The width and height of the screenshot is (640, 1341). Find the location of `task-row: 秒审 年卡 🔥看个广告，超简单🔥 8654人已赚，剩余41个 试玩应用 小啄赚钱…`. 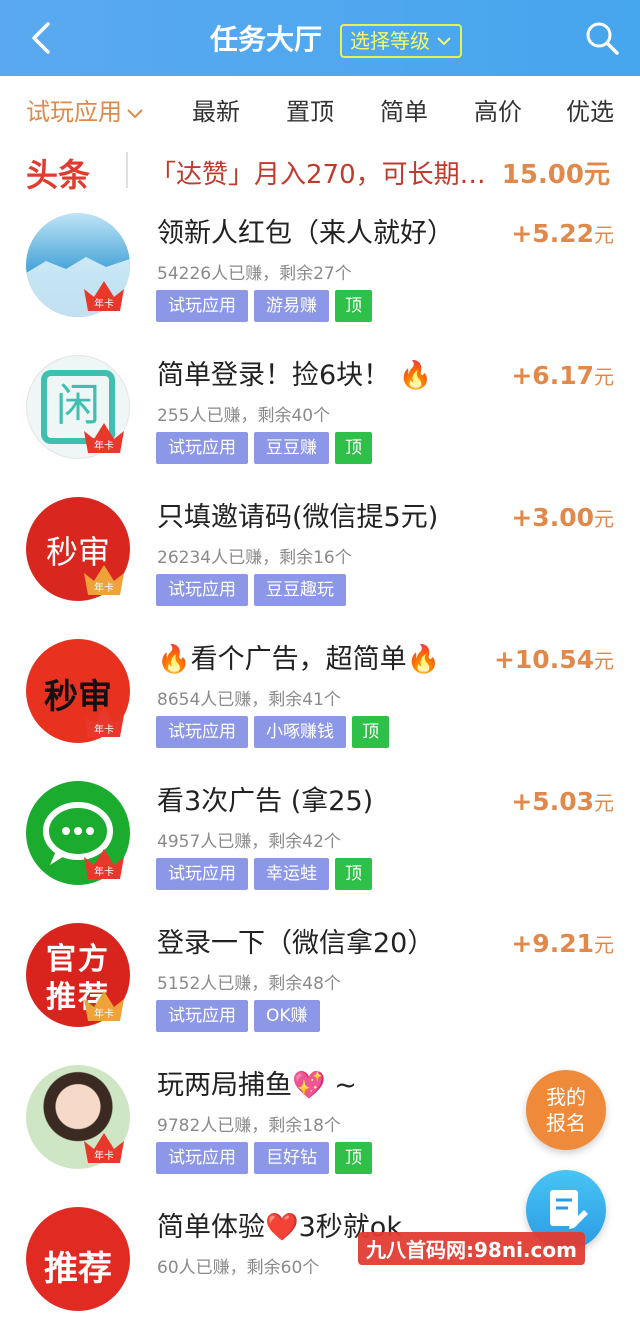

task-row: 秒审 年卡 🔥看个广告，超简单🔥 8654人已赚，剩余41个 试玩应用 小啄赚钱… is located at coordinates (320, 702).